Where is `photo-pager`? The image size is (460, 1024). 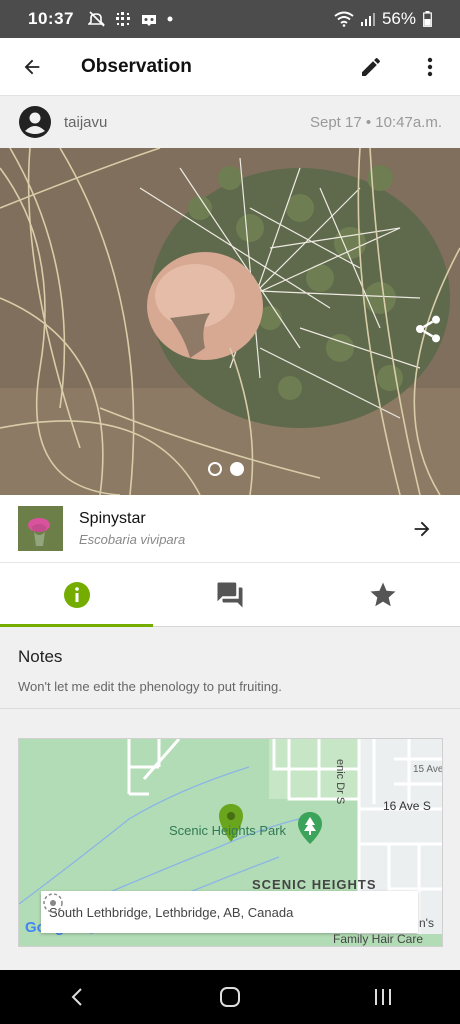
photo-pager is located at coordinates (226, 469).